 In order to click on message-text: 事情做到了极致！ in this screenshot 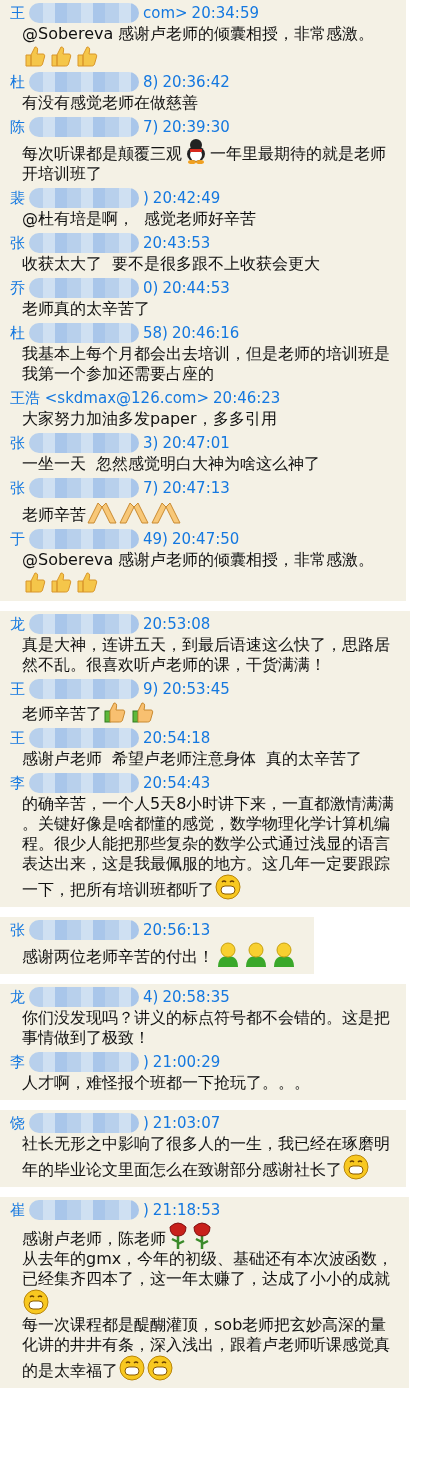, I will do `click(86, 1037)`.